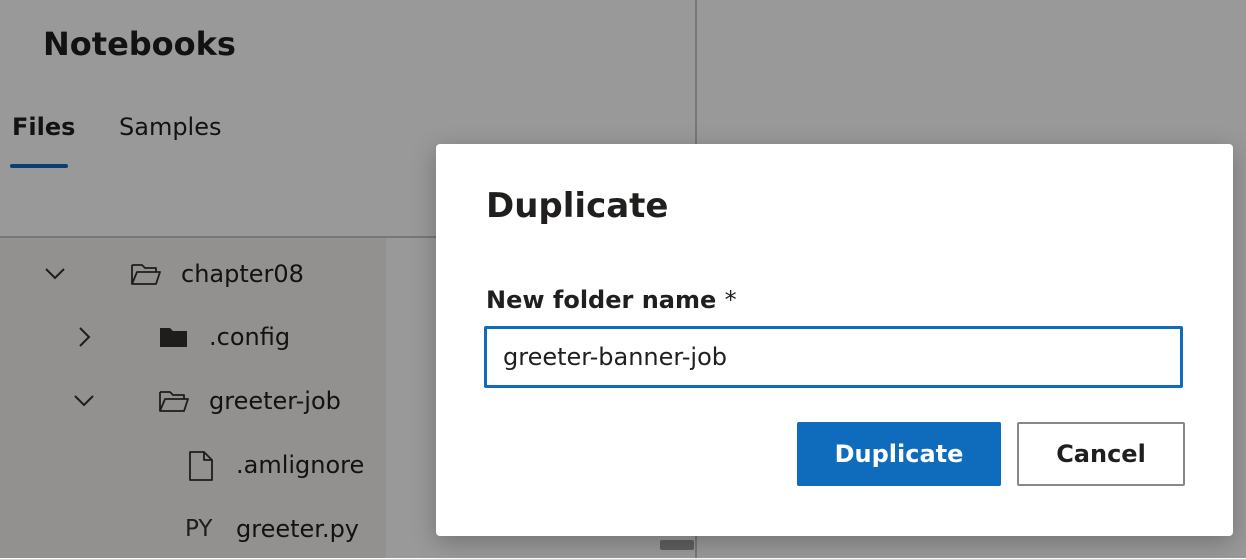  I want to click on duplicate-button: Duplicate, so click(899, 454).